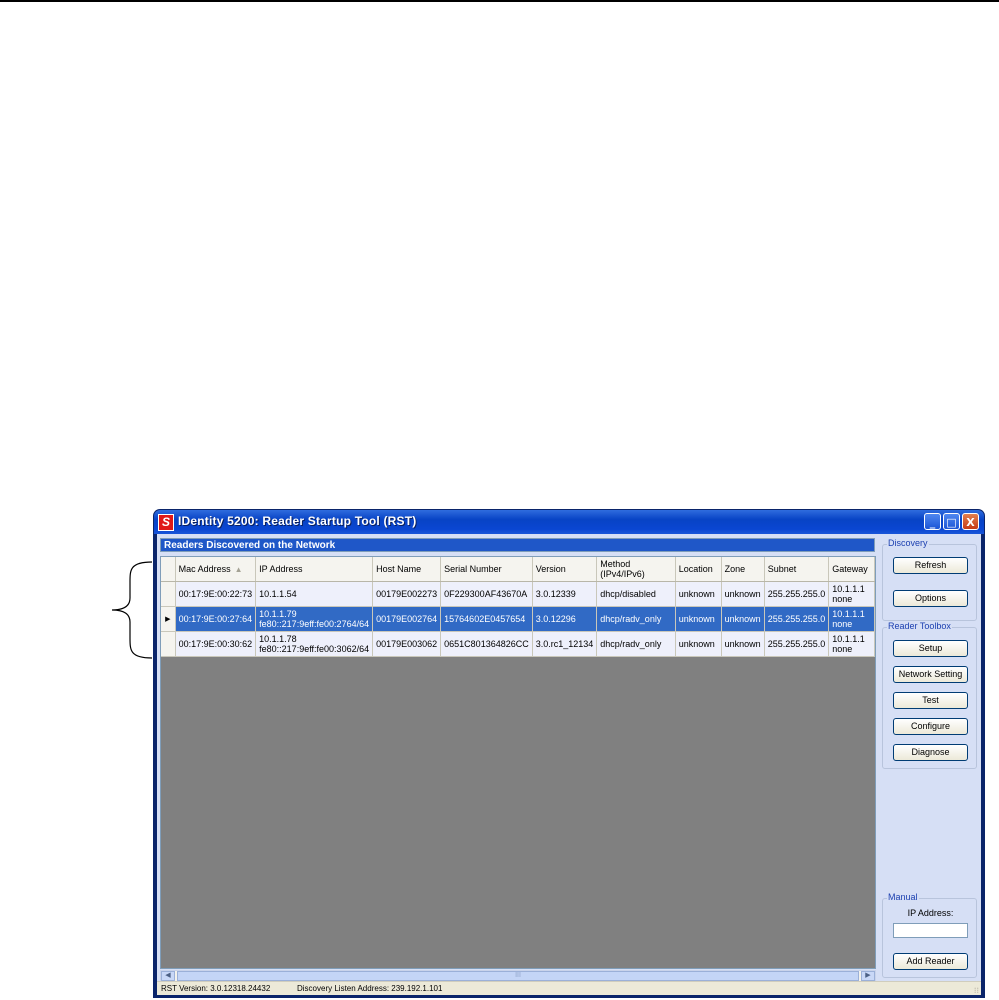 Image resolution: width=999 pixels, height=1000 pixels. Describe the element at coordinates (565, 569) in the screenshot. I see `col-header-version: Version` at that location.